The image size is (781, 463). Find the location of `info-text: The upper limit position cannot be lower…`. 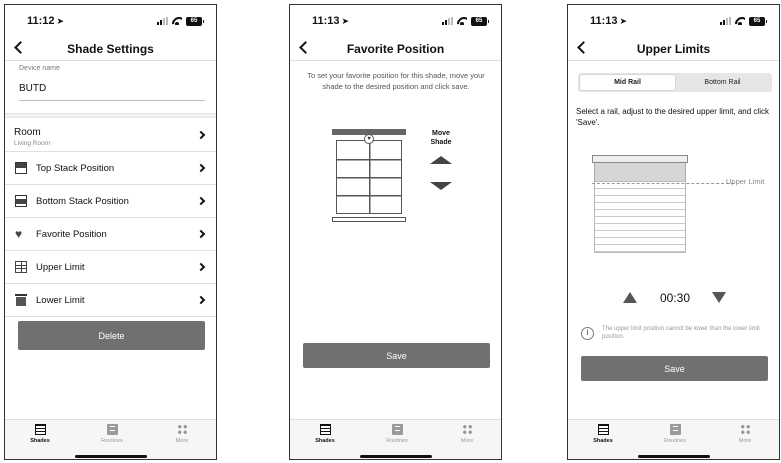

info-text: The upper limit position cannot be lower… is located at coordinates (681, 333).